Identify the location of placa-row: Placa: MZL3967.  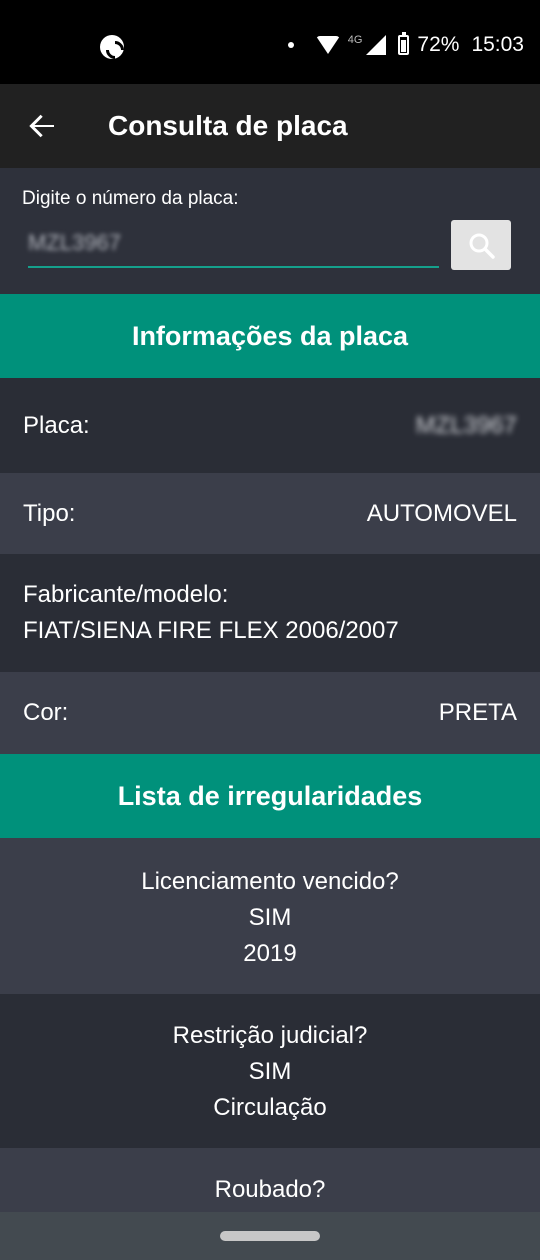
(270, 425).